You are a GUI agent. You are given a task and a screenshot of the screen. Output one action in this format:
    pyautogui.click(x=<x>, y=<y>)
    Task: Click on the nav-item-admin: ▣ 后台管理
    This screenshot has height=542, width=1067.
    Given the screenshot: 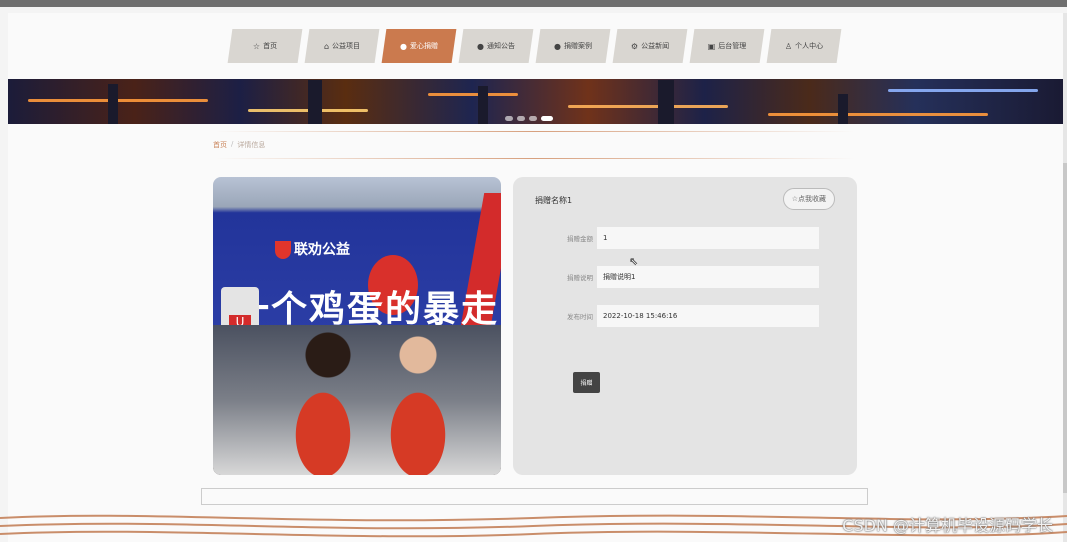 What is the action you would take?
    pyautogui.click(x=727, y=46)
    